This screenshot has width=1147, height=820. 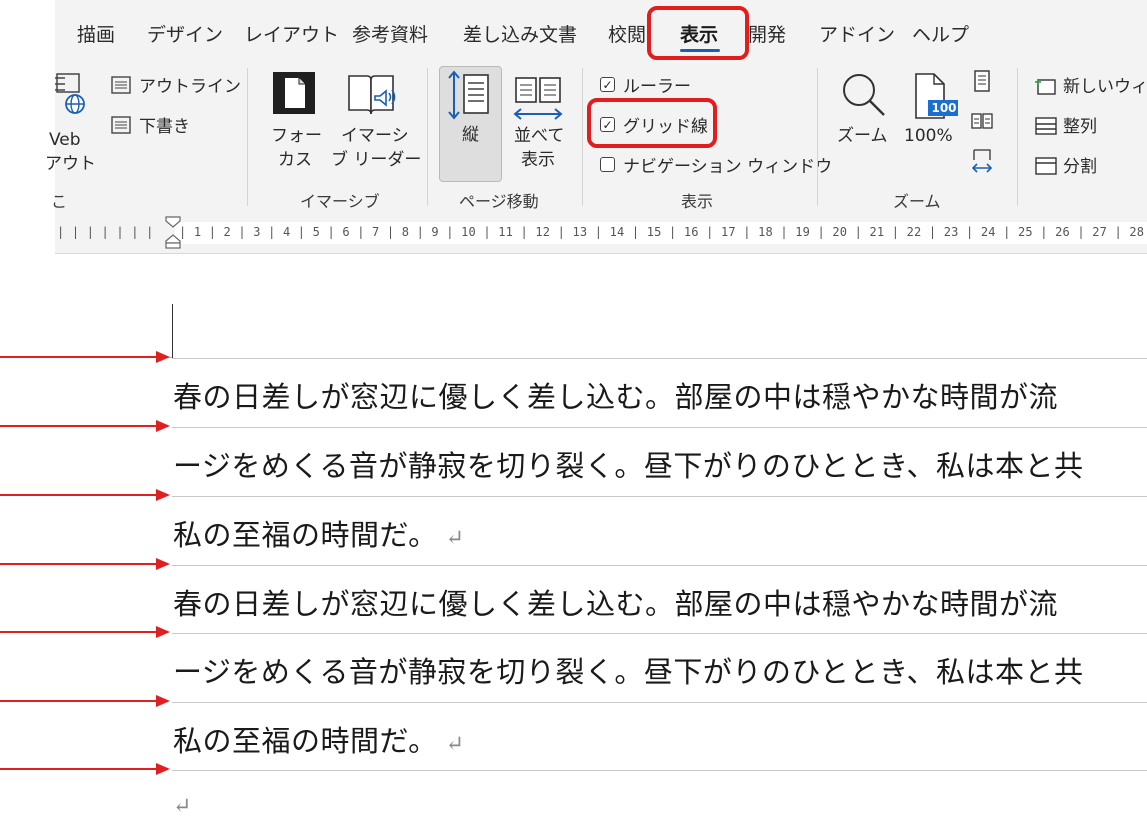 What do you see at coordinates (767, 33) in the screenshot?
I see `tab-developer: 開発` at bounding box center [767, 33].